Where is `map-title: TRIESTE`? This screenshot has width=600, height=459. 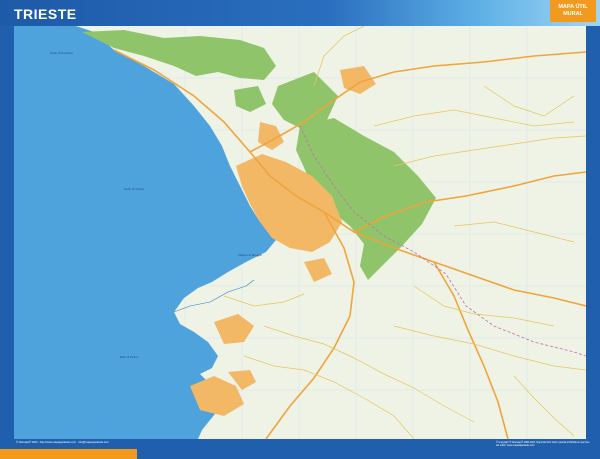 map-title: TRIESTE is located at coordinates (45, 14).